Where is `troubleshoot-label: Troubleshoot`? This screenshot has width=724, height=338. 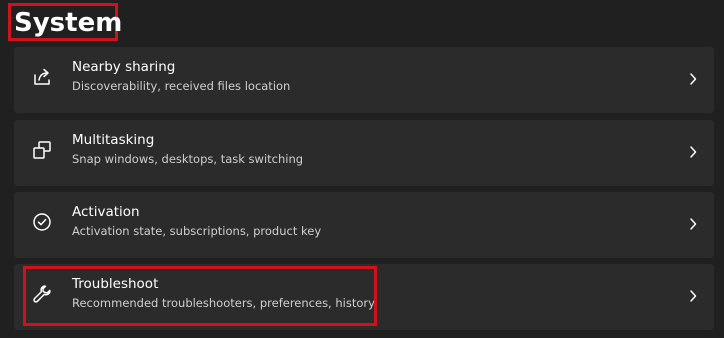 troubleshoot-label: Troubleshoot is located at coordinates (115, 284).